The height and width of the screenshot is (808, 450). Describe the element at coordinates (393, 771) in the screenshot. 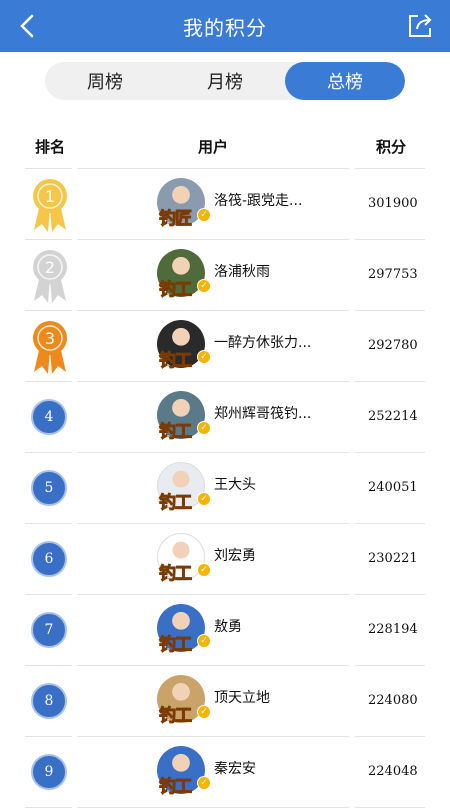

I see `user-score: 224048` at that location.